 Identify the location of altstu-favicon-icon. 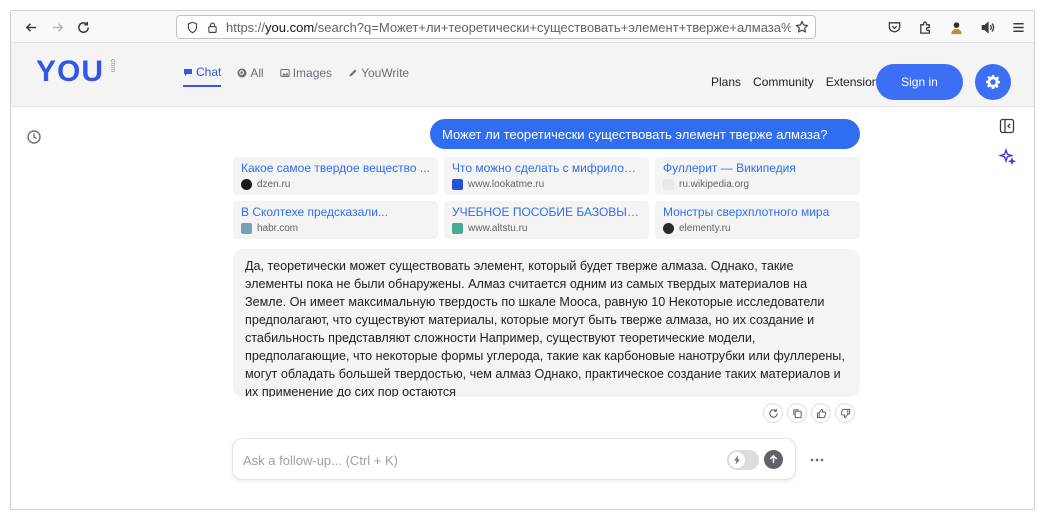
(457, 228).